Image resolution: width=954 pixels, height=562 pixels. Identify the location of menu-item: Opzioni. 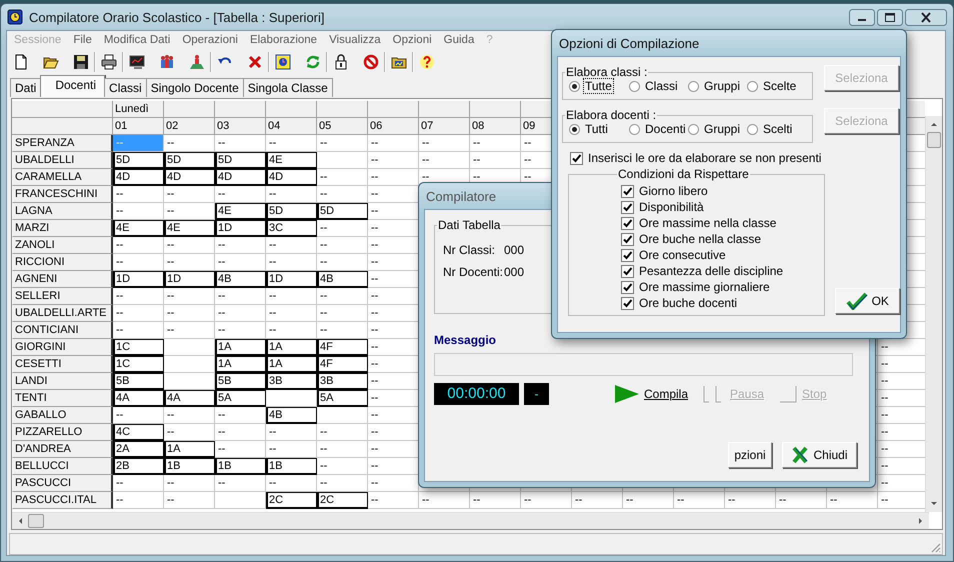
(413, 40).